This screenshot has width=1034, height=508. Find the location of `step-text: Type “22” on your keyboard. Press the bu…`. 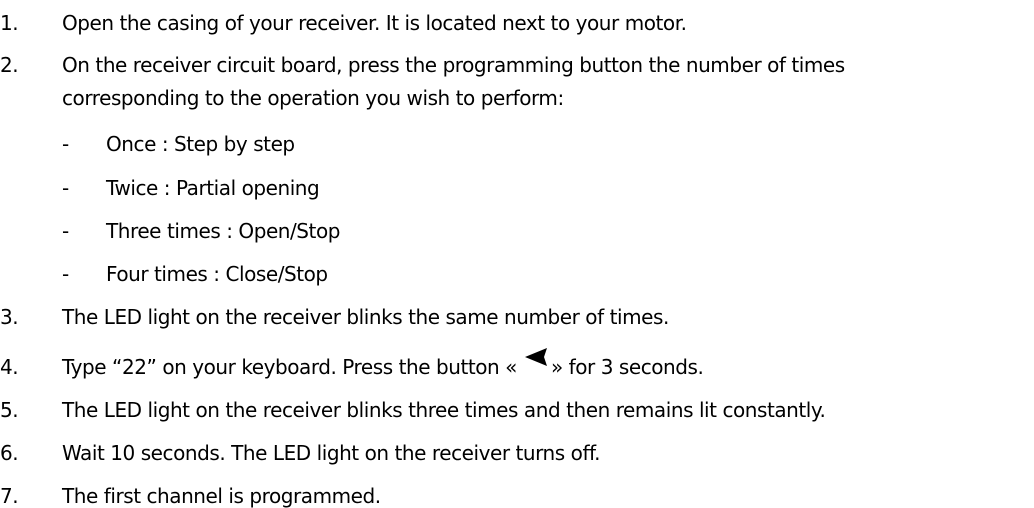

step-text: Type “22” on your keyboard. Press the bu… is located at coordinates (383, 363).